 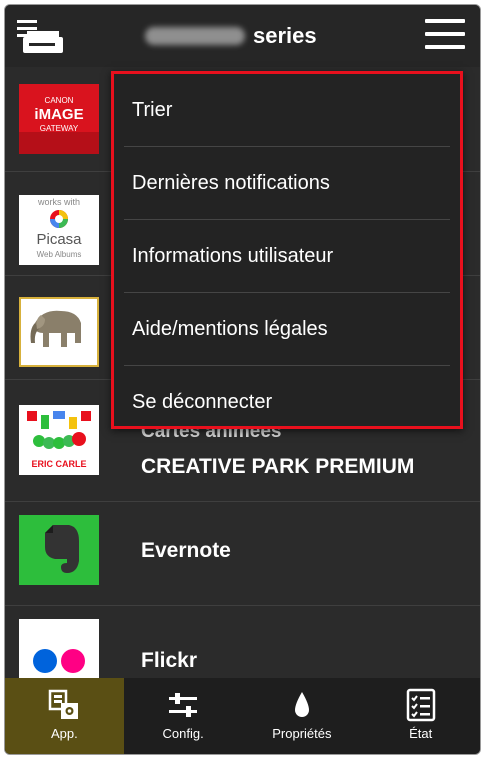 What do you see at coordinates (287, 110) in the screenshot?
I see `menu-item-trier: Trier` at bounding box center [287, 110].